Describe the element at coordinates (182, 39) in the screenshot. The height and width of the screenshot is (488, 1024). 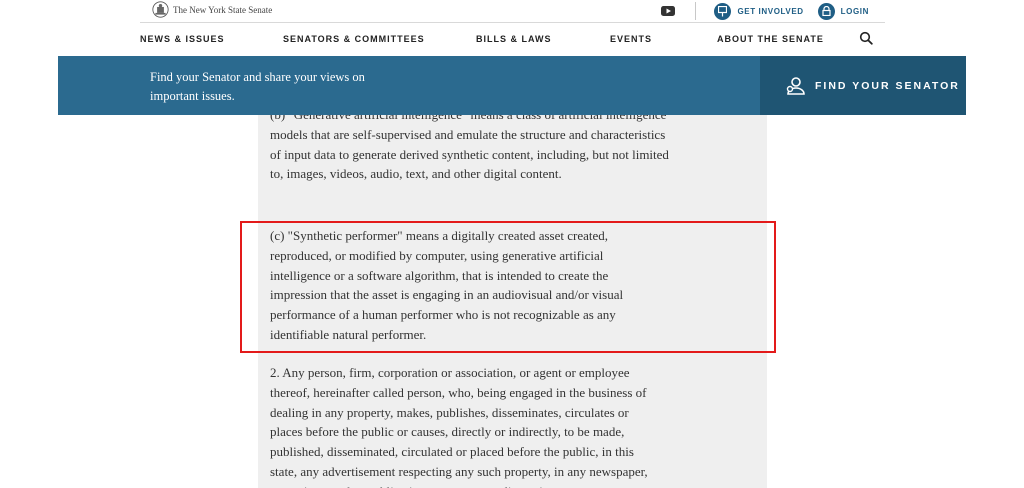
I see `nav-news-issues: NEWS & ISSUES` at that location.